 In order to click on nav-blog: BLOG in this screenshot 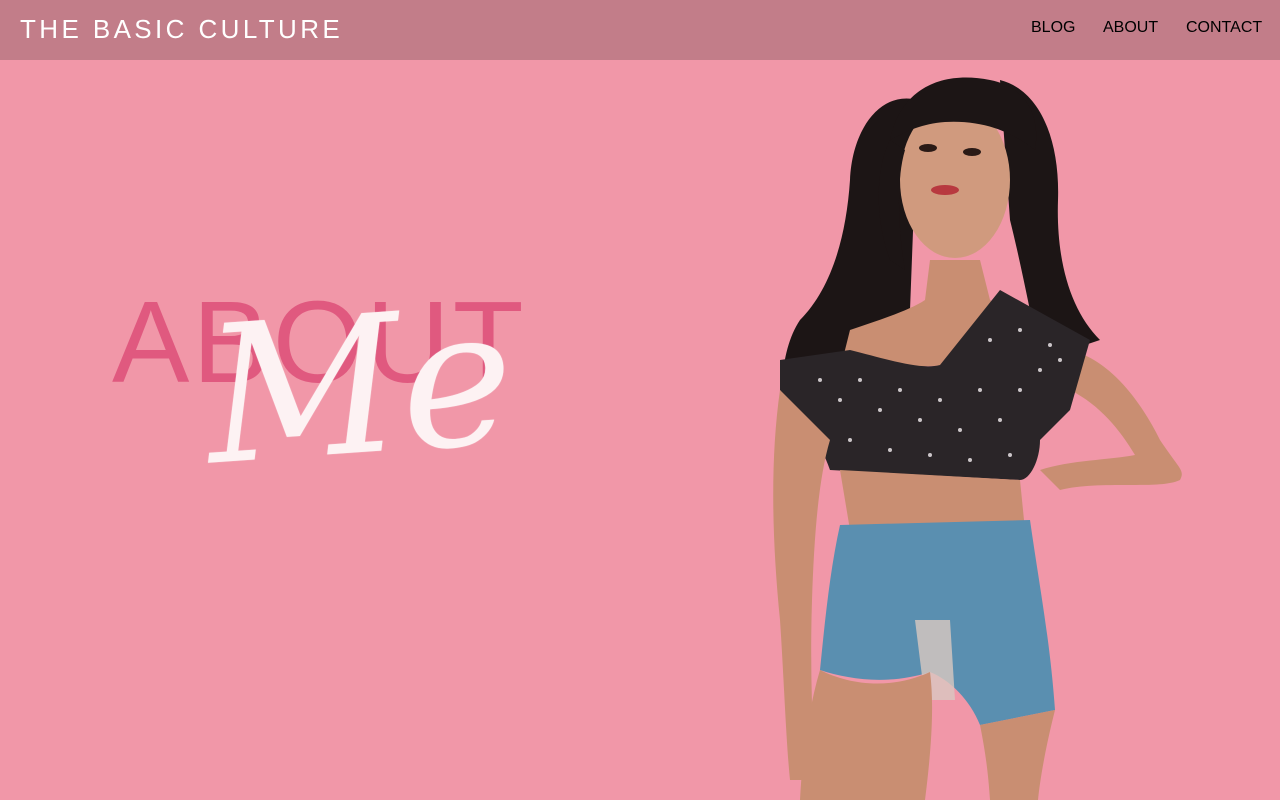, I will do `click(1053, 30)`.